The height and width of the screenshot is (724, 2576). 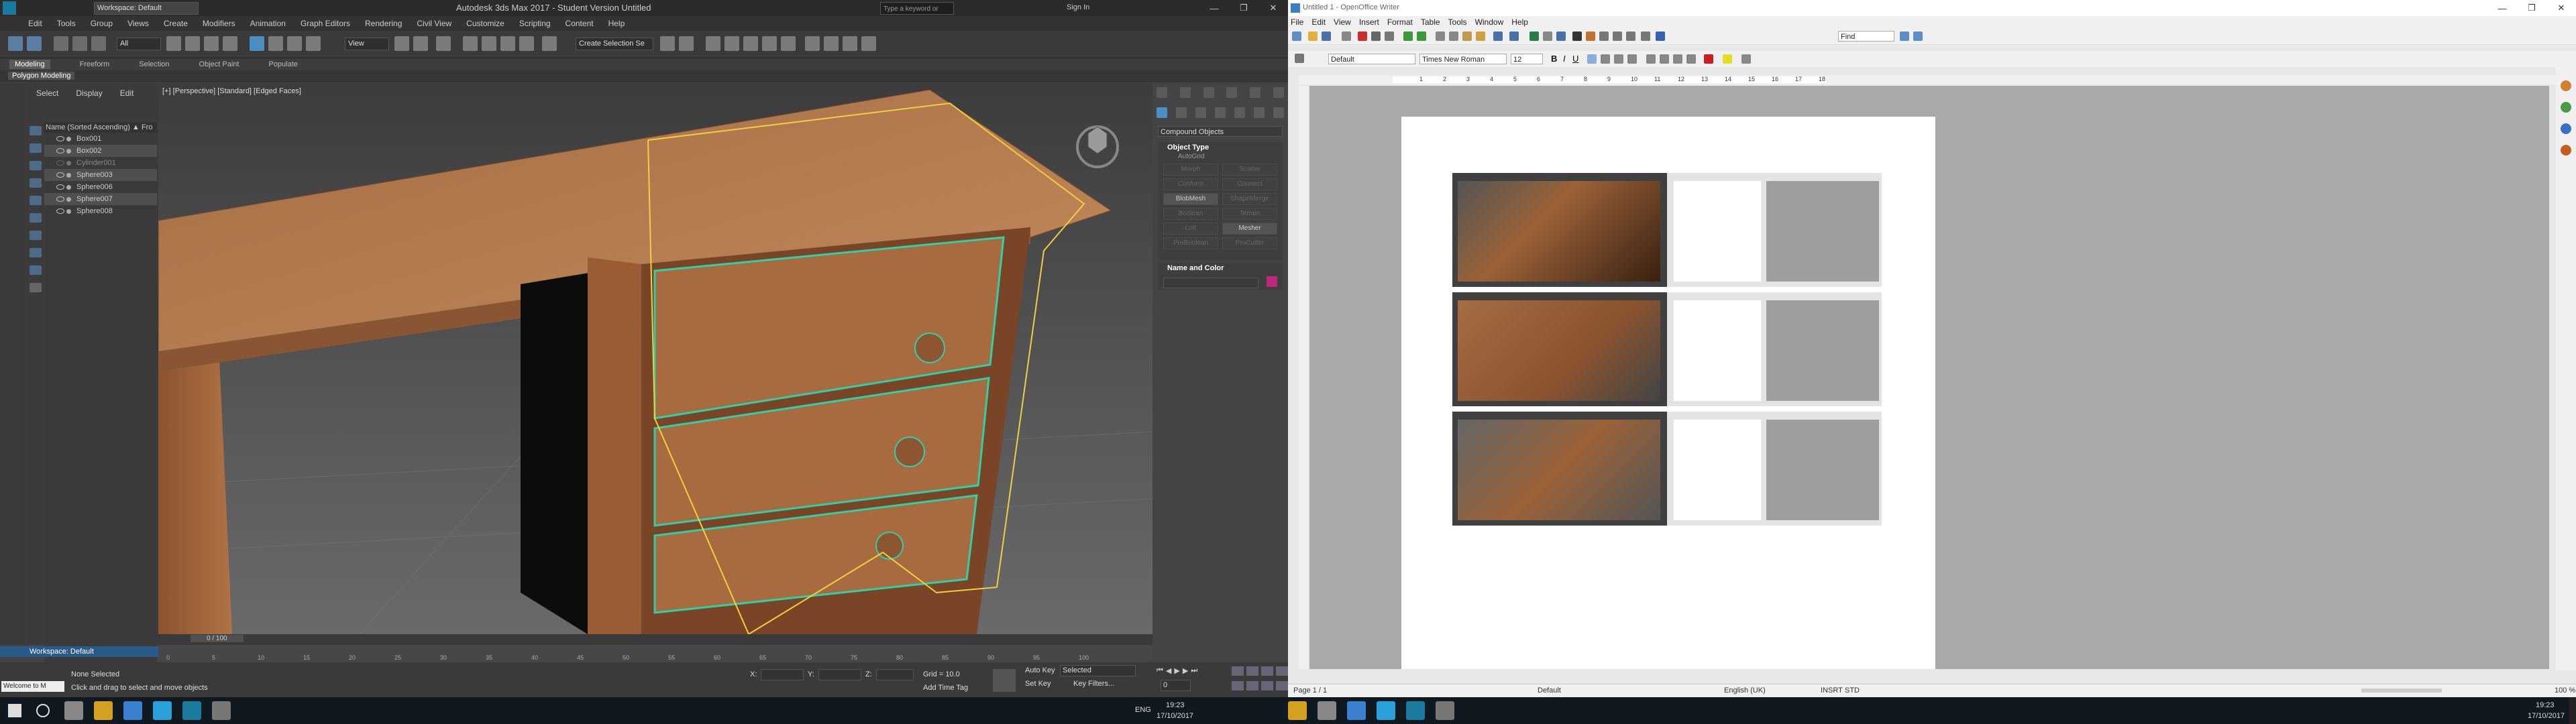 What do you see at coordinates (614, 44) in the screenshot?
I see `named-selection-dropdown: Create Selection Se` at bounding box center [614, 44].